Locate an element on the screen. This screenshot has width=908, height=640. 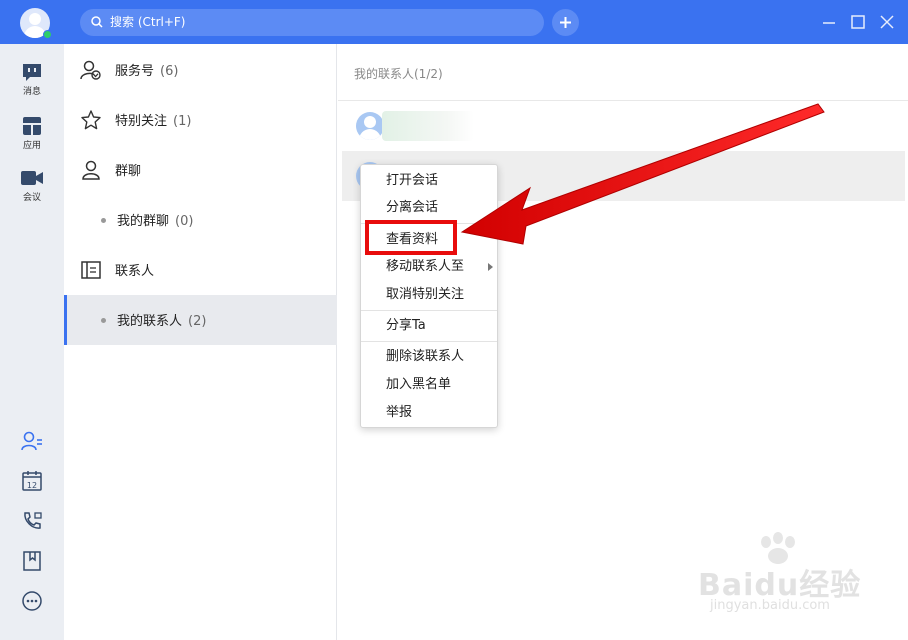
nav-contacts is located at coordinates (32, 441).